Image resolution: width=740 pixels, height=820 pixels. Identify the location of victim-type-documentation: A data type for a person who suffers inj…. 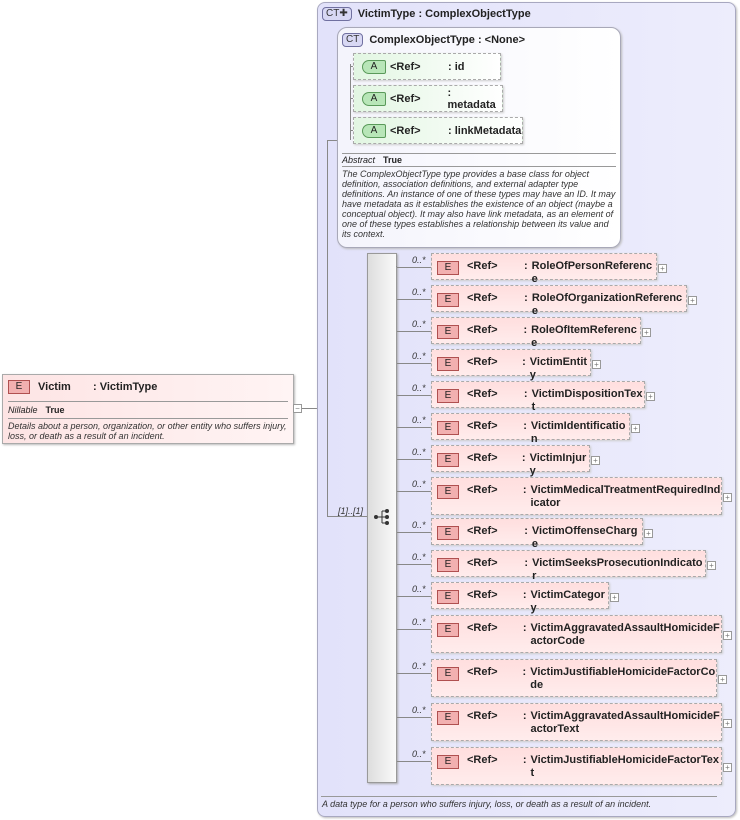
(487, 804).